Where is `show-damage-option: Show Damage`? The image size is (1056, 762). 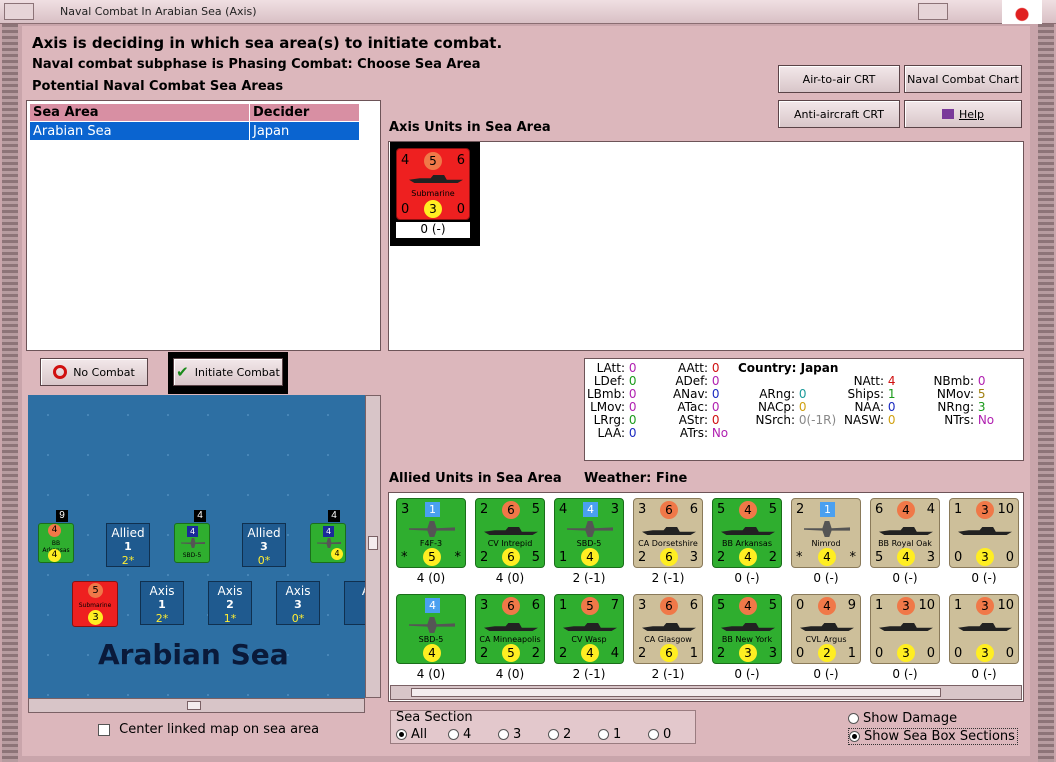
show-damage-option: Show Damage is located at coordinates (902, 718).